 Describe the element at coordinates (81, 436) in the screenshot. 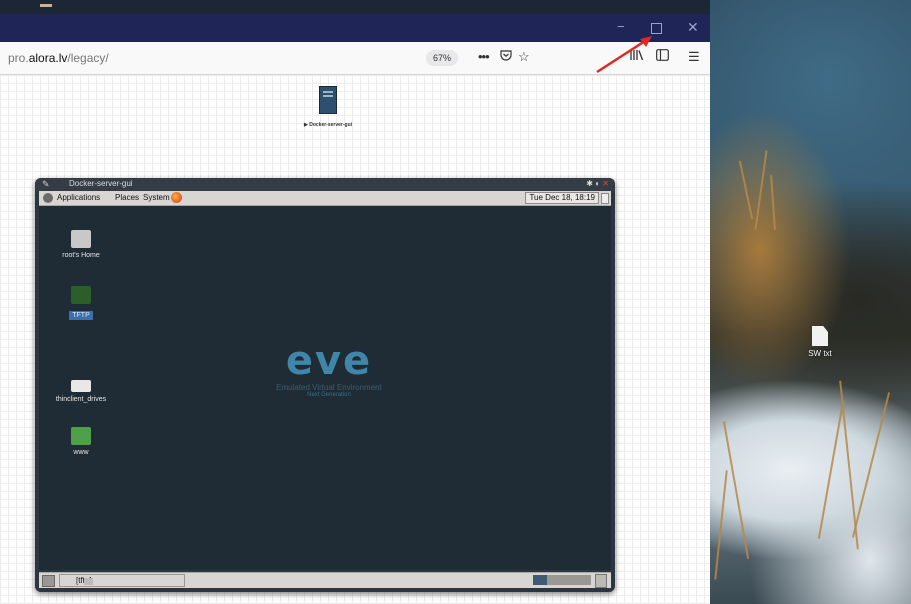

I see `www-folder-icon` at that location.